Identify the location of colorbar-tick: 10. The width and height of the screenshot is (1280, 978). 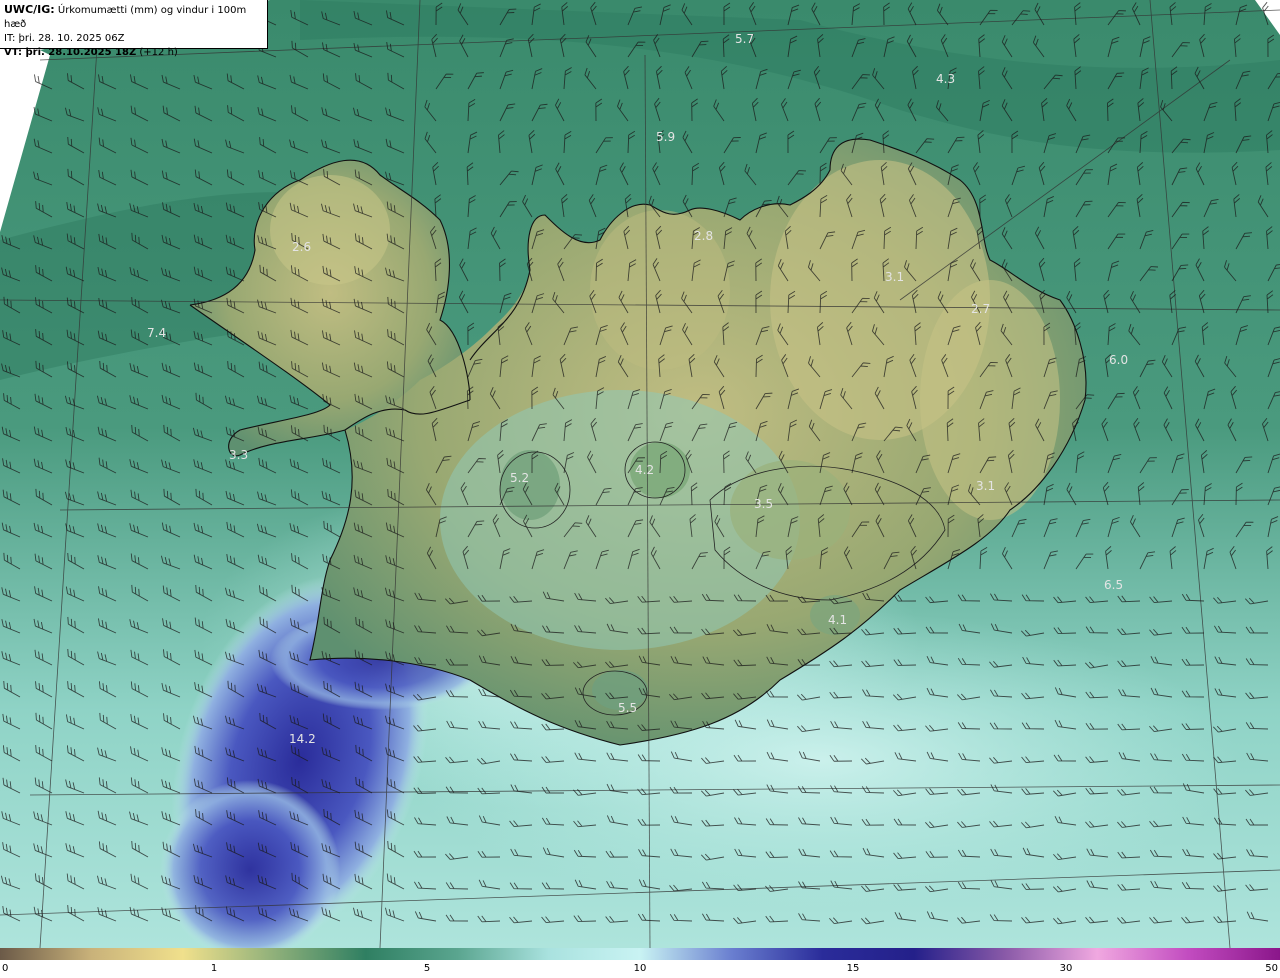
(640, 968).